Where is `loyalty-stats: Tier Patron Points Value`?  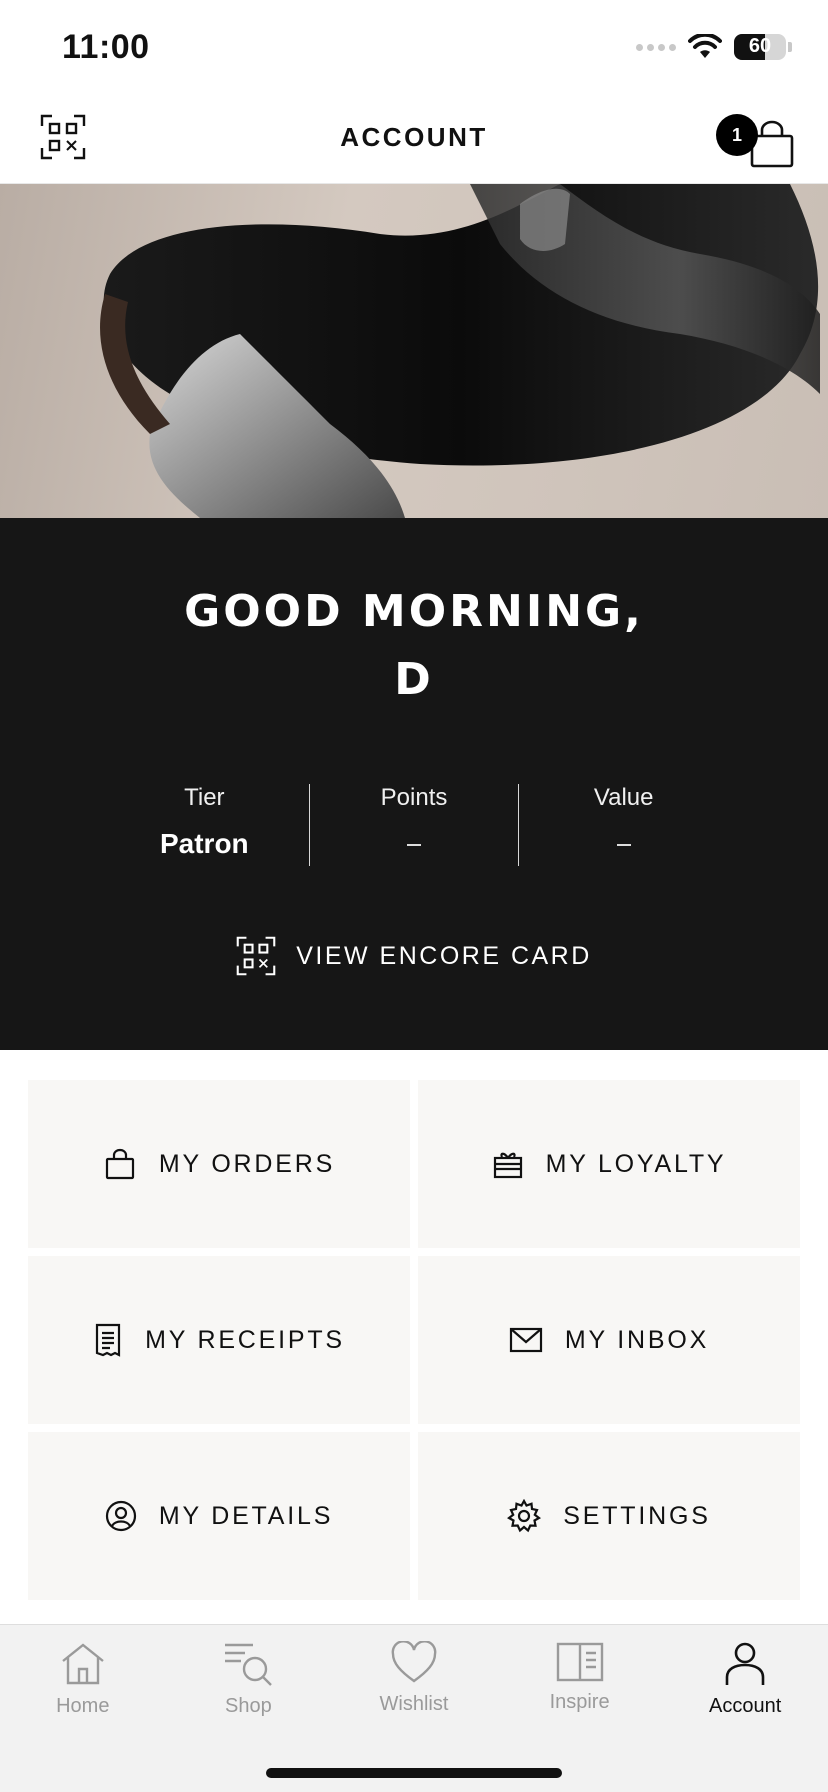
loyalty-stats: Tier Patron Points Value is located at coordinates (414, 825).